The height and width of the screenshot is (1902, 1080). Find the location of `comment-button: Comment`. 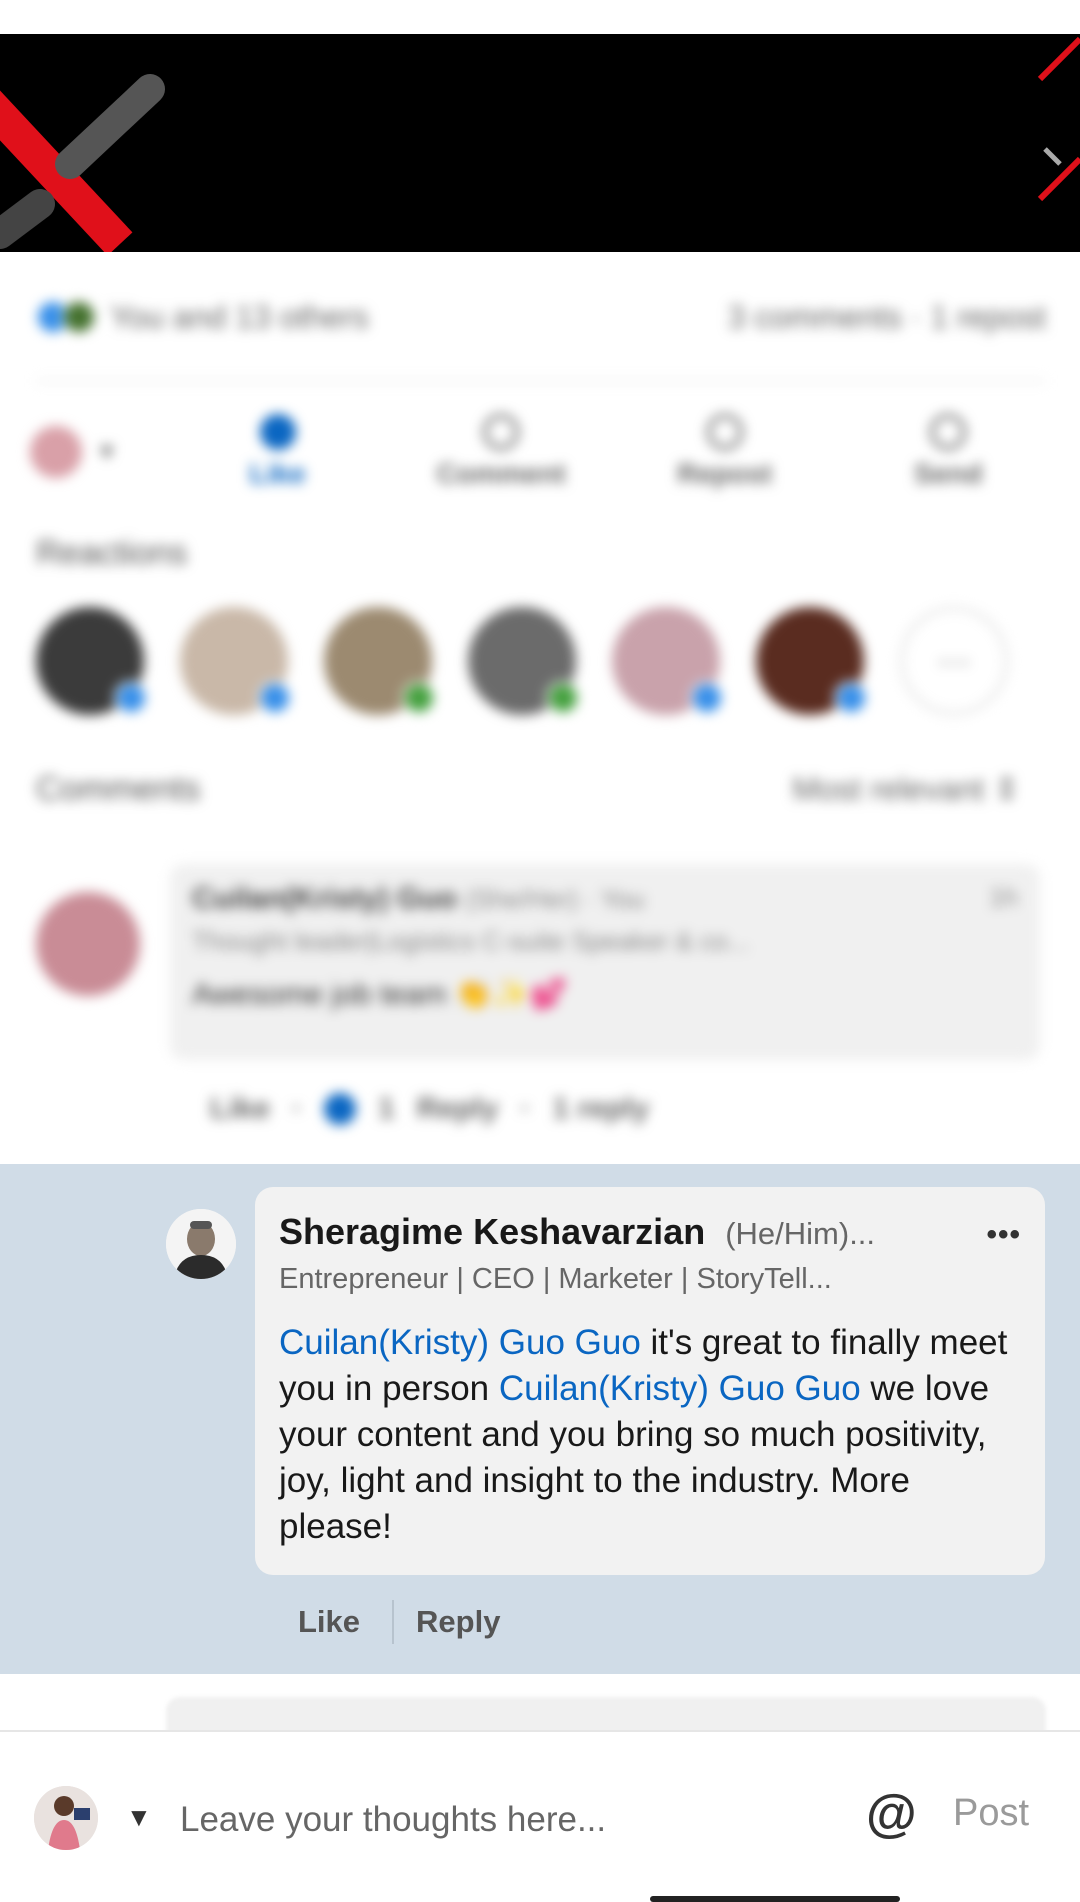

comment-button: Comment is located at coordinates (501, 452).